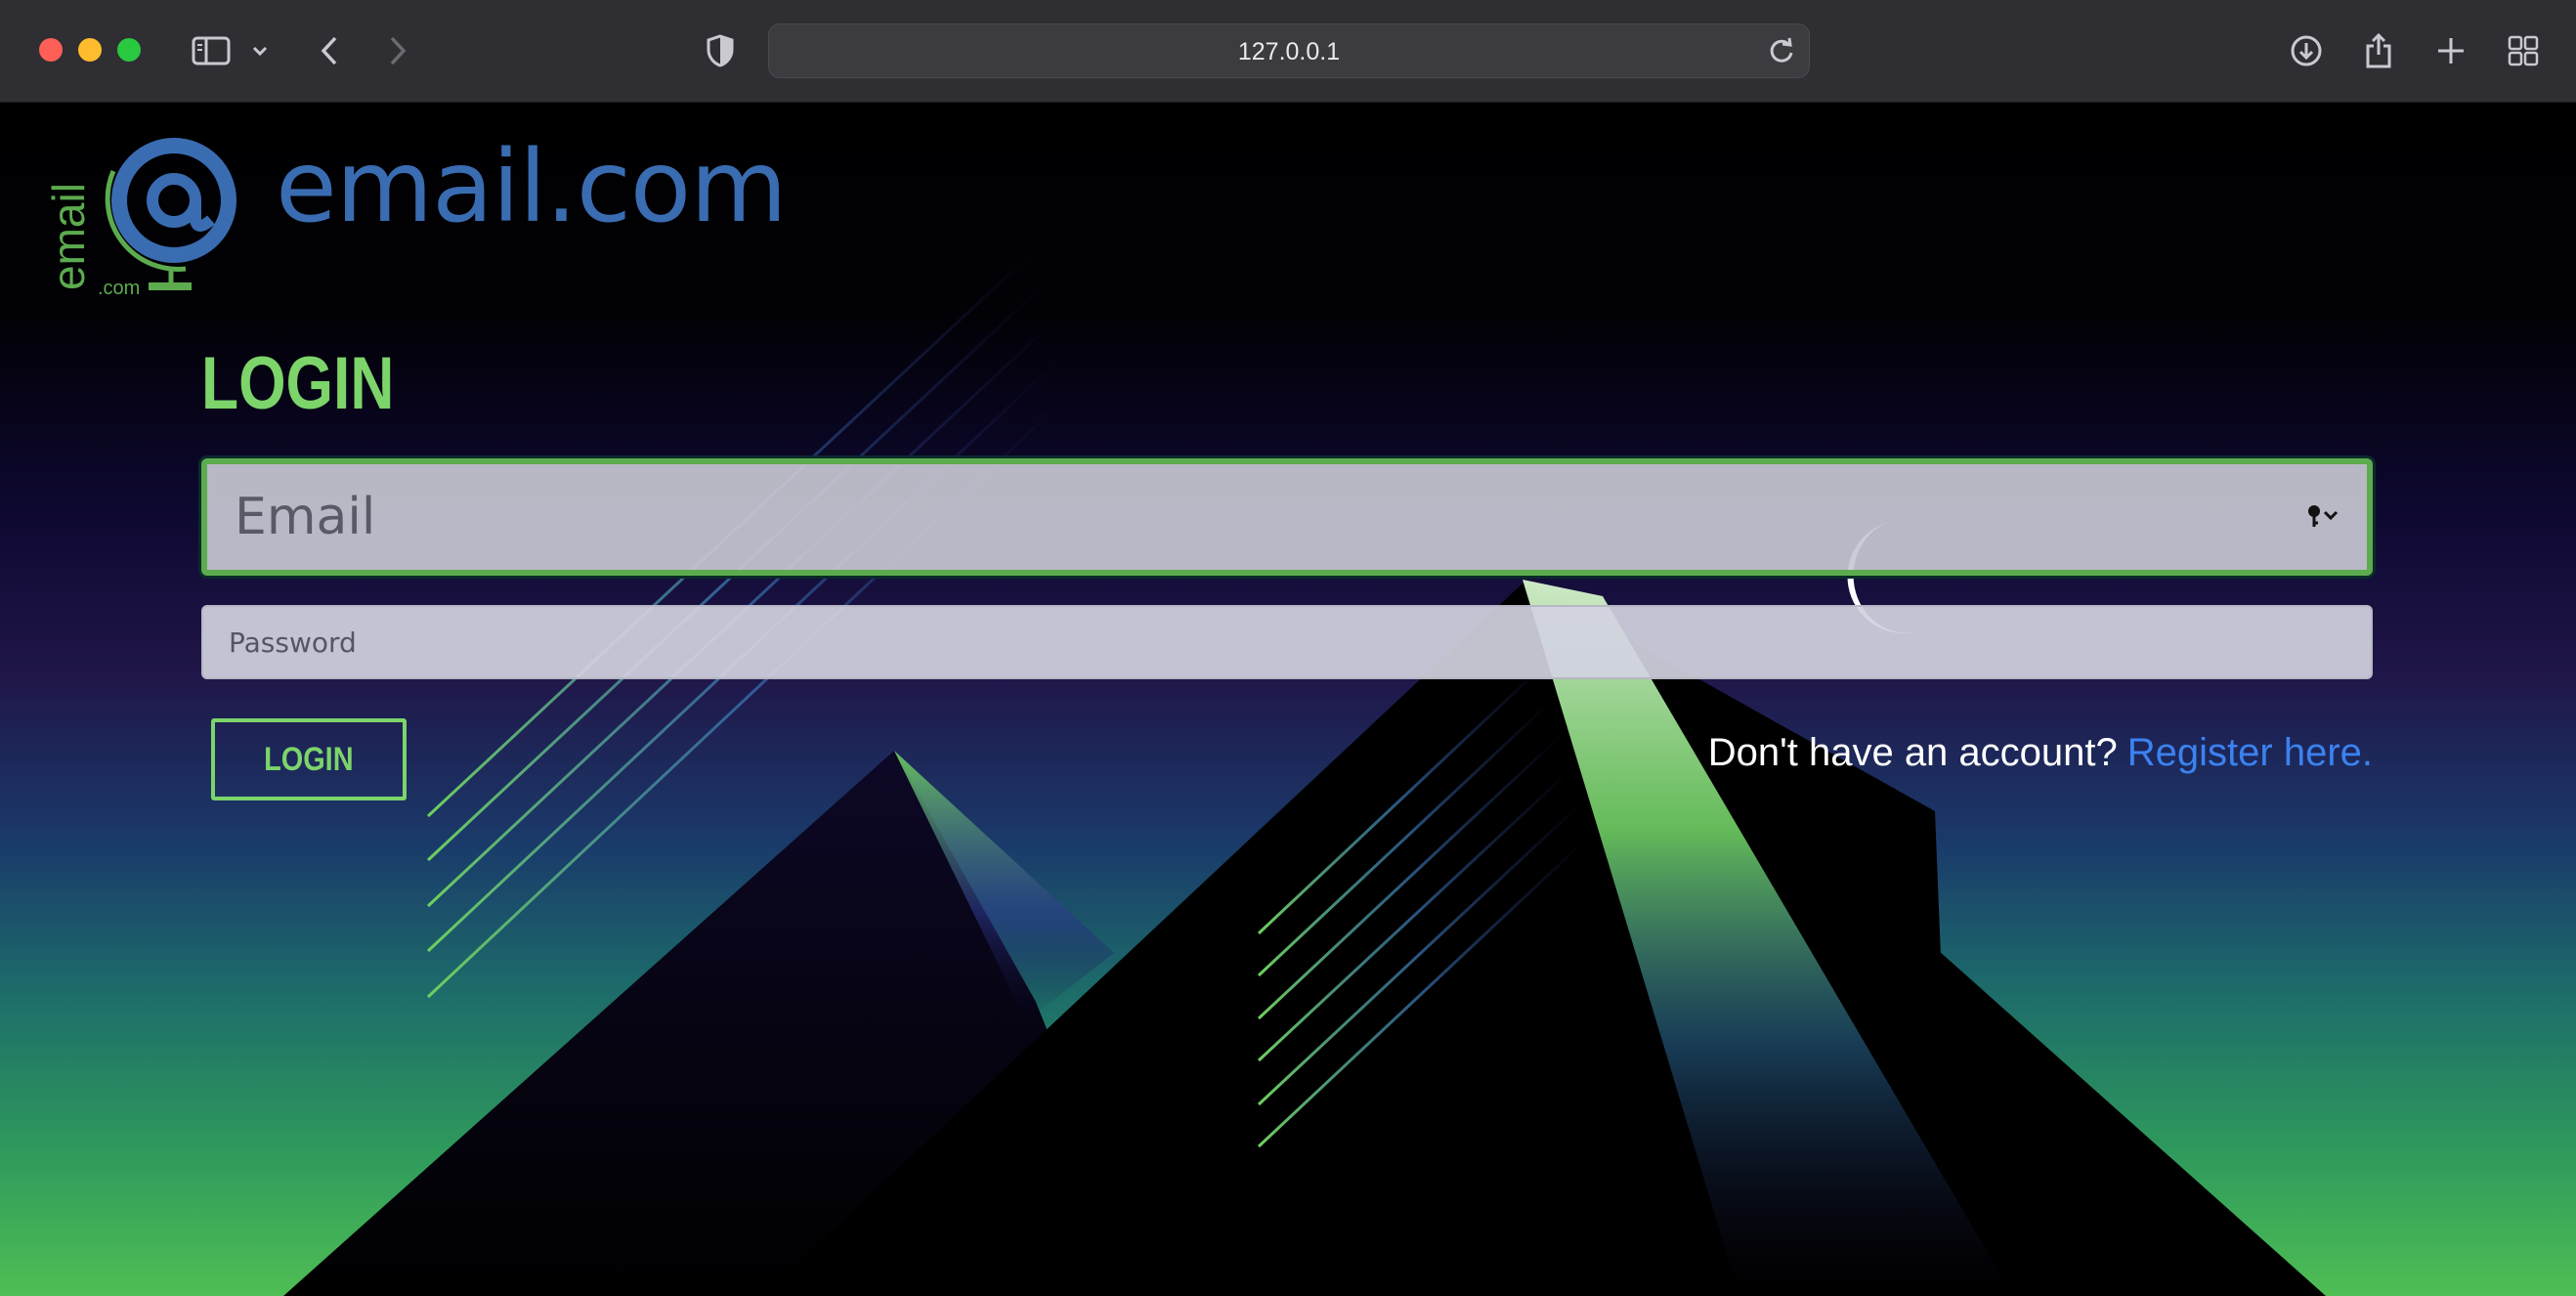 The height and width of the screenshot is (1296, 2576). Describe the element at coordinates (2379, 50) in the screenshot. I see `share-icon` at that location.